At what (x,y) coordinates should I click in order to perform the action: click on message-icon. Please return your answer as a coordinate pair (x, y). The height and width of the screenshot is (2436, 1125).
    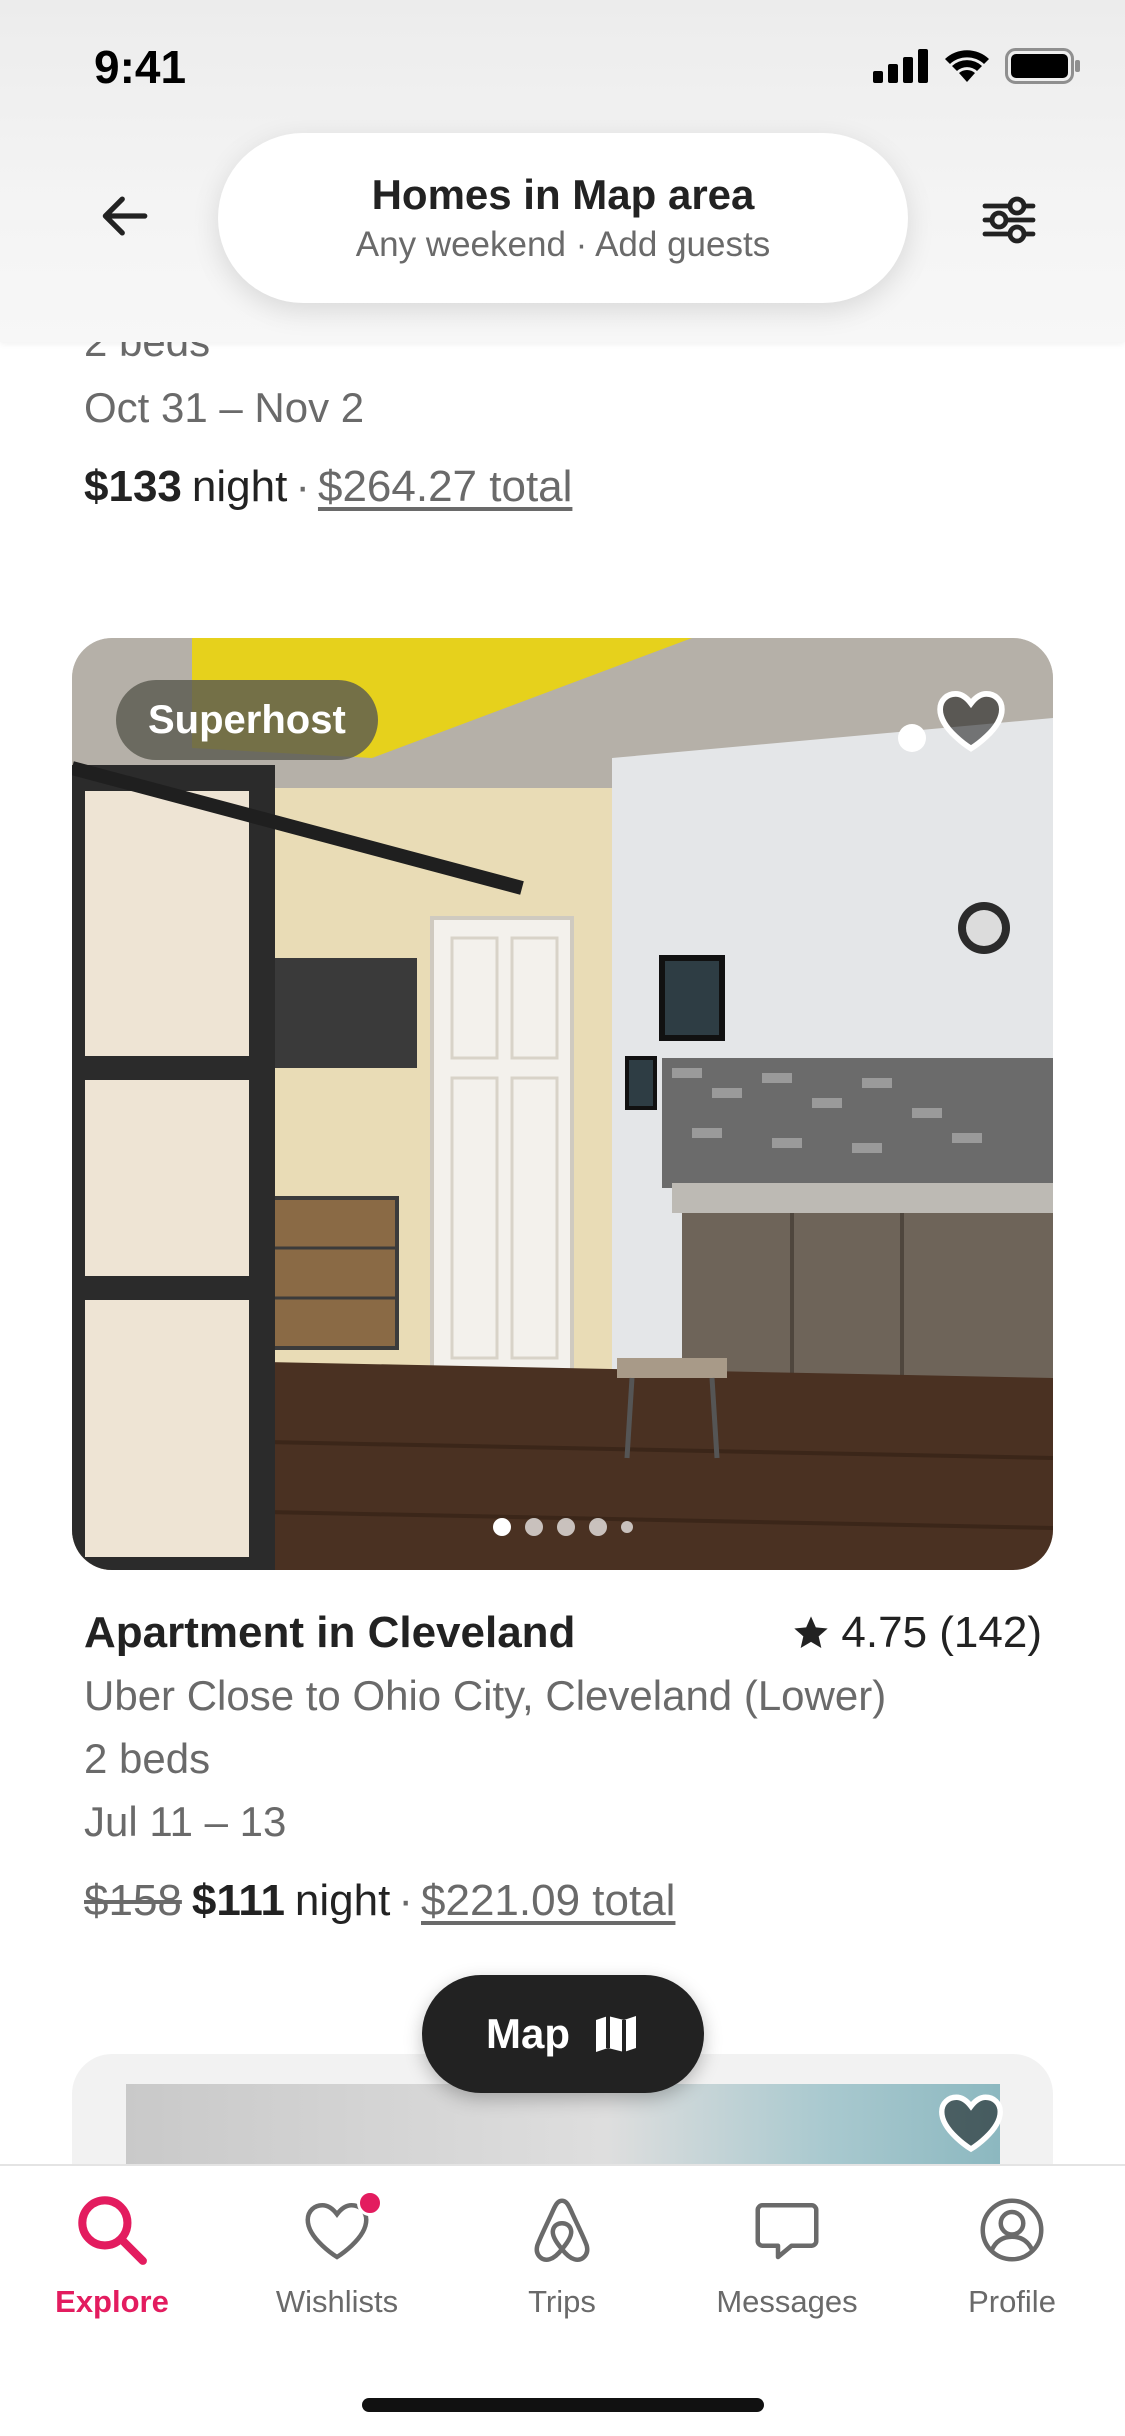
    Looking at the image, I should click on (787, 2231).